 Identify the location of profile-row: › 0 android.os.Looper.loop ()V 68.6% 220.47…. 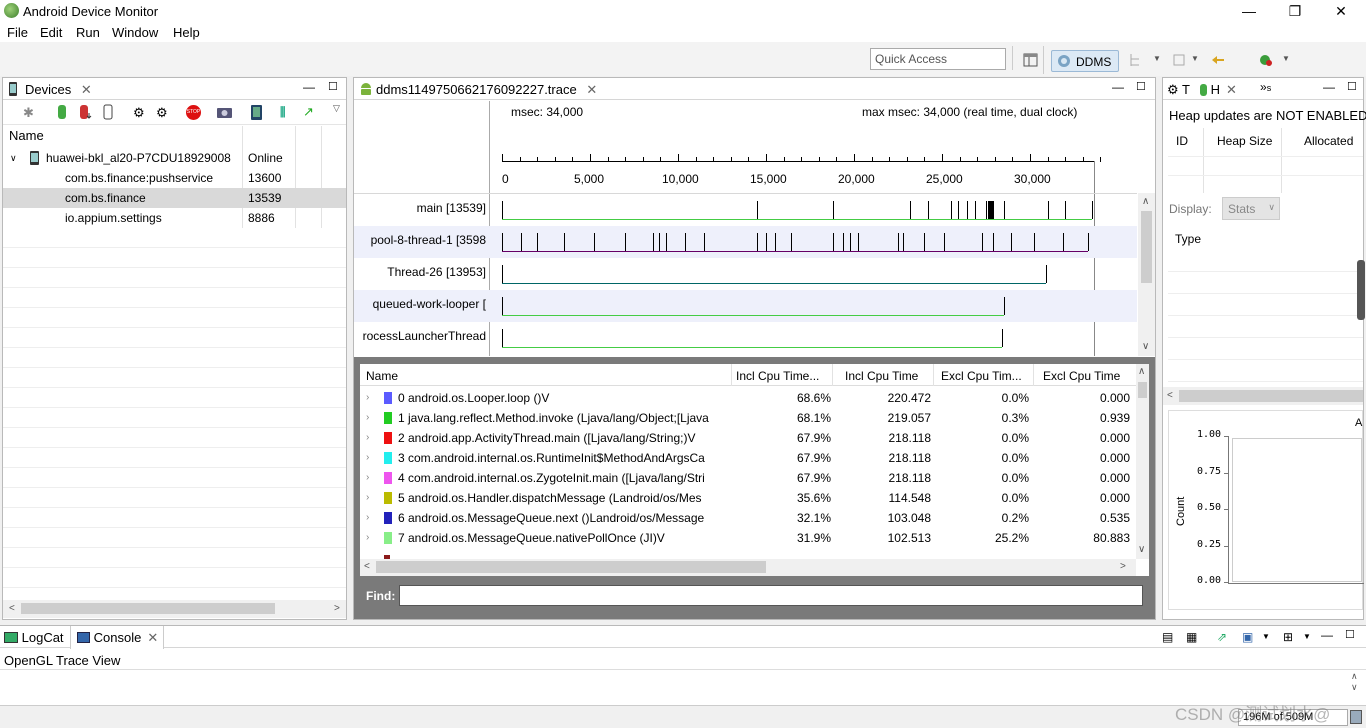
(748, 398).